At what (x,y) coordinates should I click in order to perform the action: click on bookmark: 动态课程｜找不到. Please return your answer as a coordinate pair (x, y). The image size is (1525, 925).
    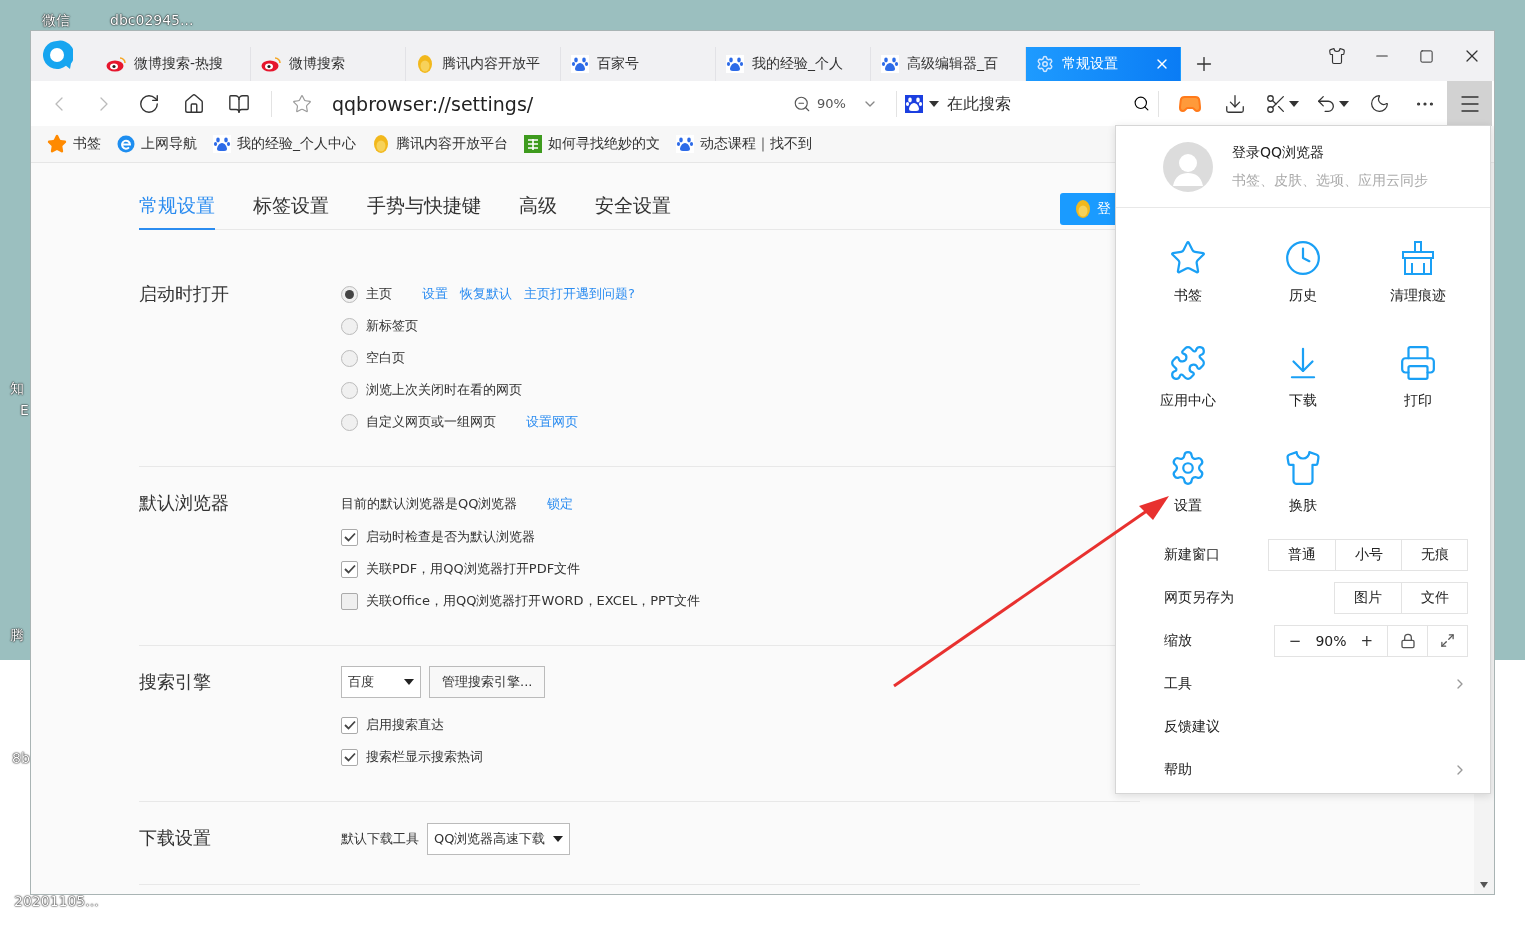
    Looking at the image, I should click on (744, 144).